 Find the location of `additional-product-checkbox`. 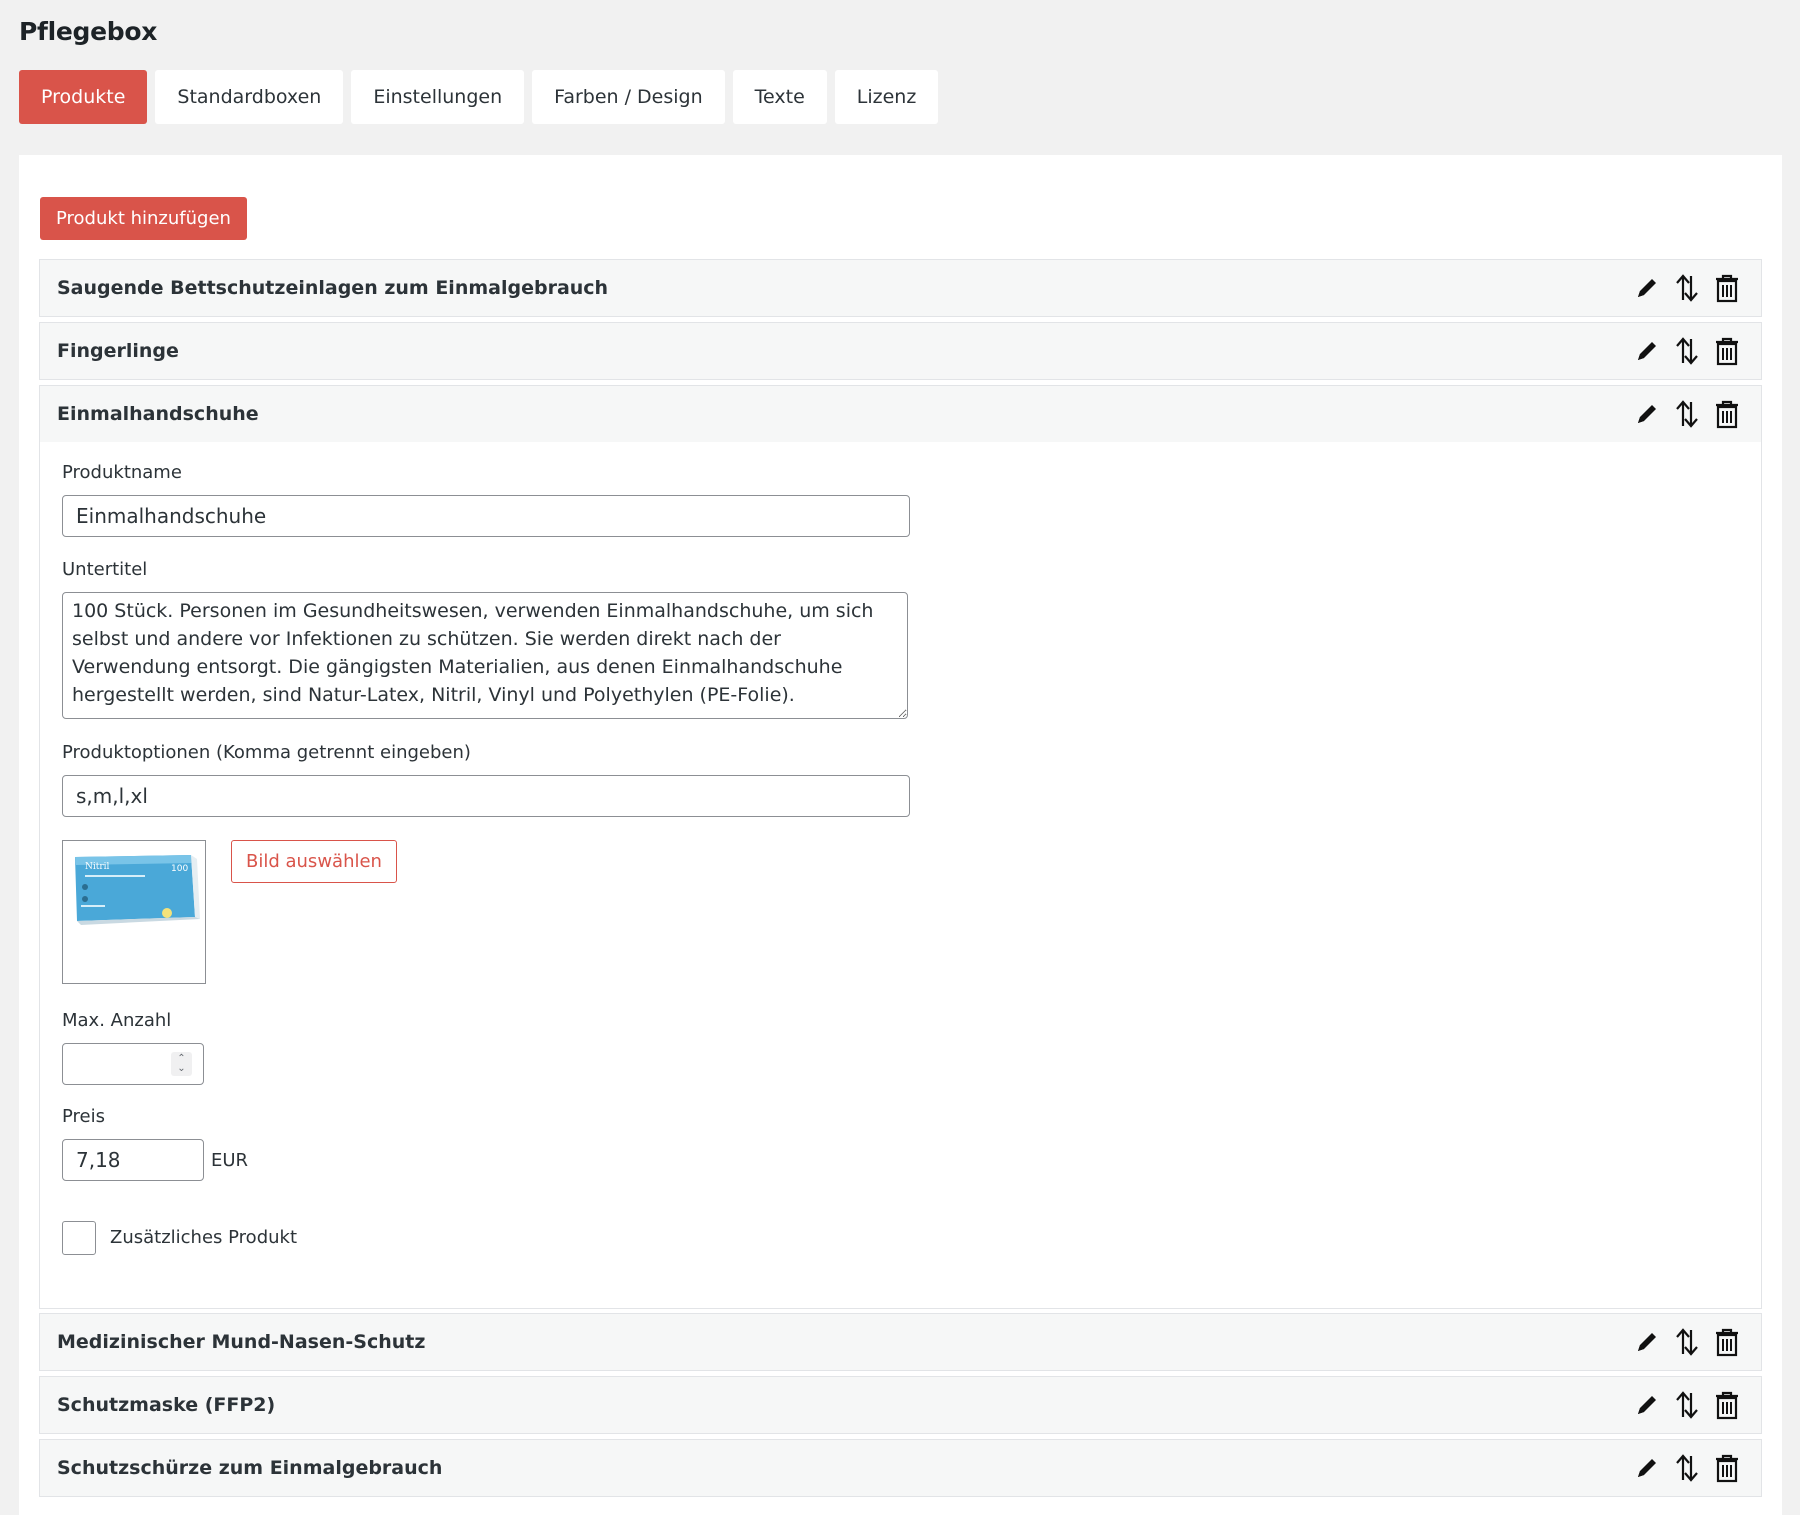

additional-product-checkbox is located at coordinates (79, 1238).